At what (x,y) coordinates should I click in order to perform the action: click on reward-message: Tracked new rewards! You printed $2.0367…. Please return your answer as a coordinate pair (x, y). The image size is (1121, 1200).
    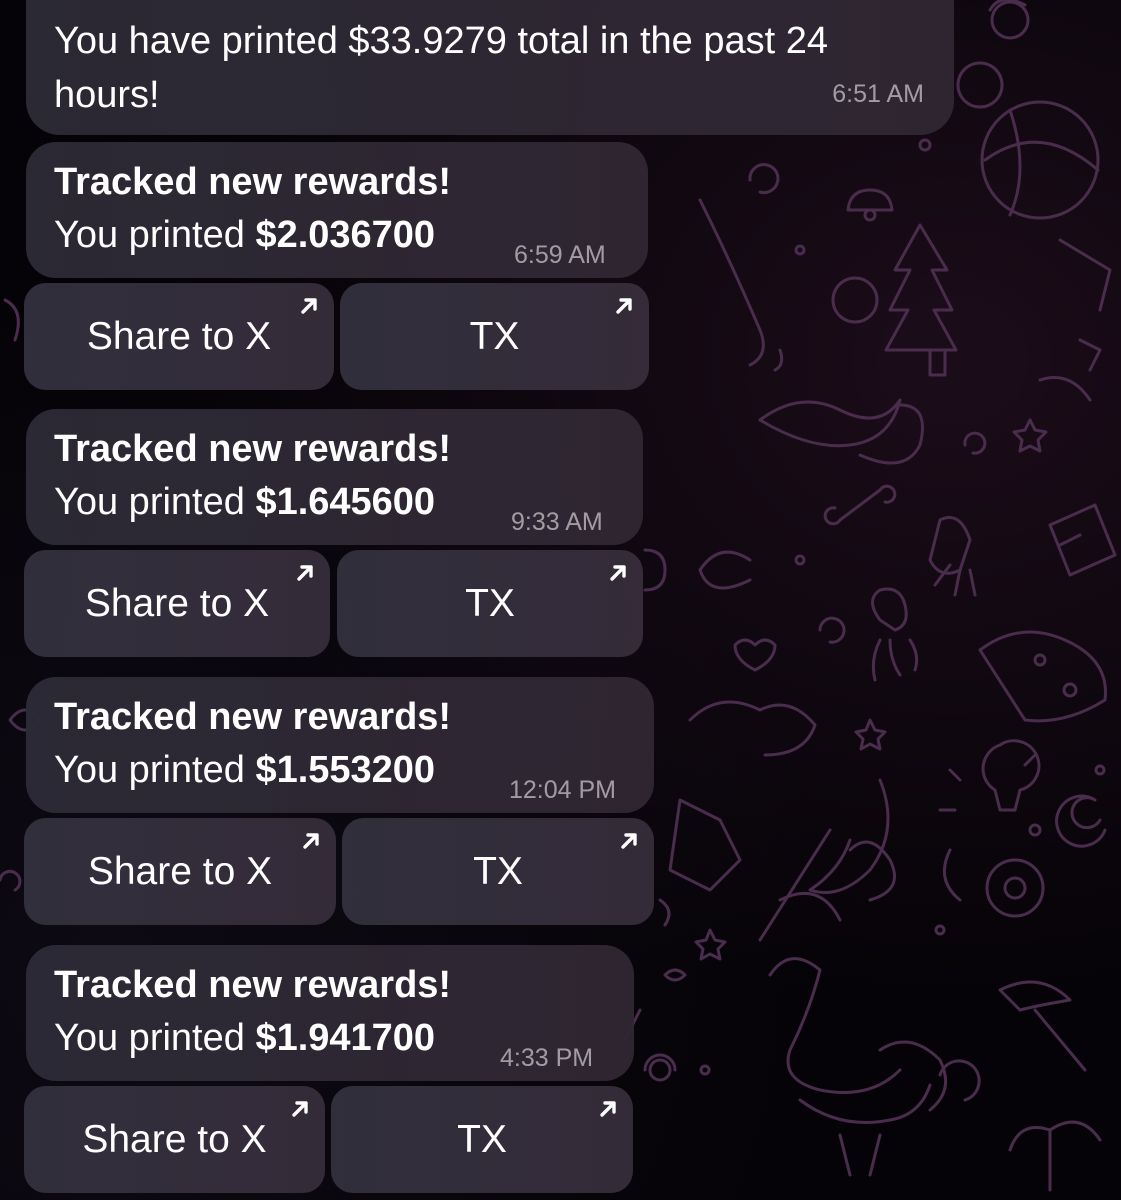
    Looking at the image, I should click on (337, 210).